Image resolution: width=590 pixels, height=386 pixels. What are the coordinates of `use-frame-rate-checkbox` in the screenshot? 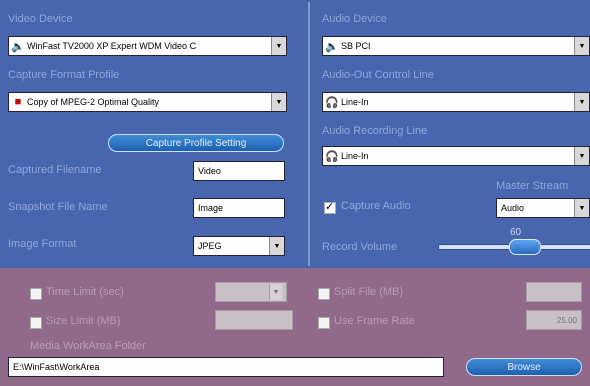 It's located at (324, 323).